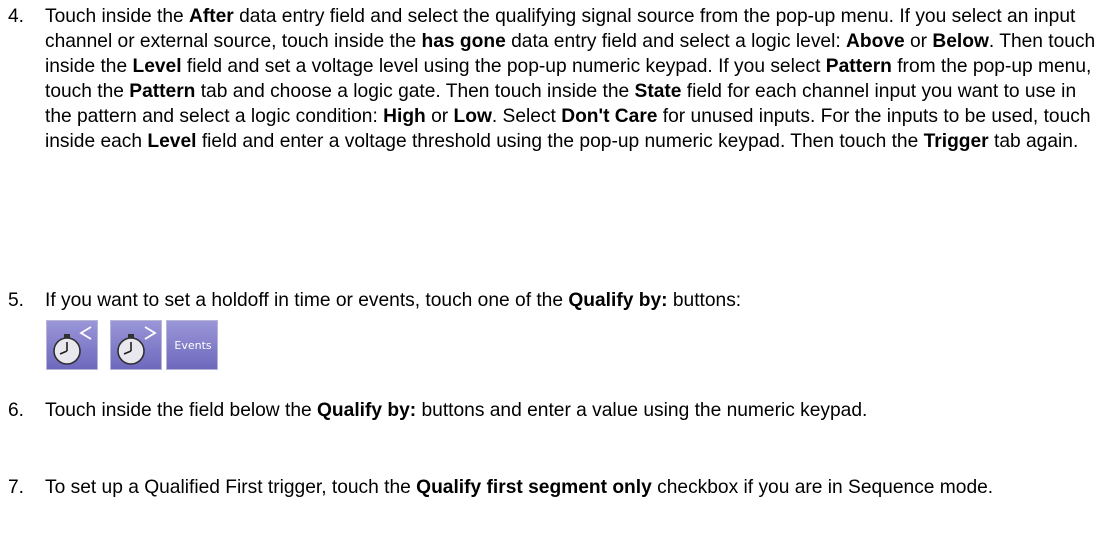 The height and width of the screenshot is (533, 1115). I want to click on term-after: After, so click(211, 16).